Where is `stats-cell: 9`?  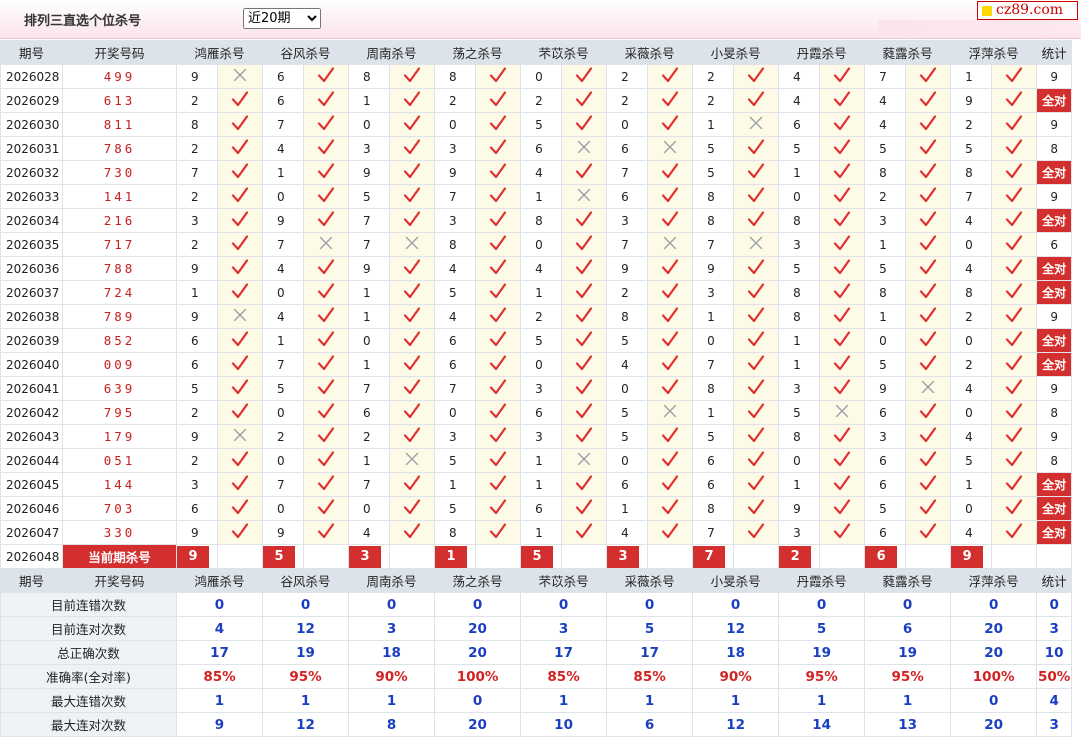 stats-cell: 9 is located at coordinates (1054, 124).